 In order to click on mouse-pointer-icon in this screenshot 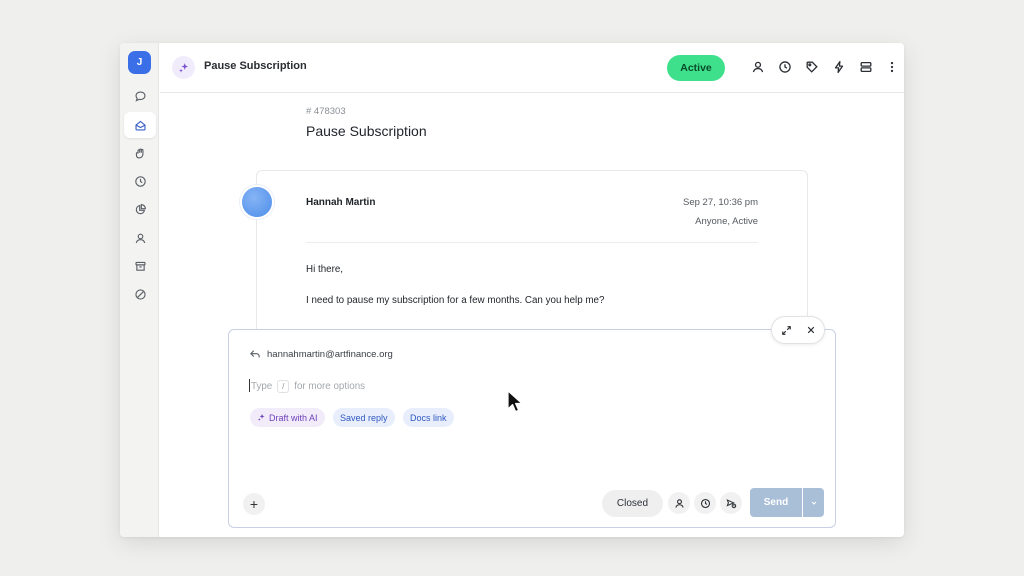, I will do `click(515, 401)`.